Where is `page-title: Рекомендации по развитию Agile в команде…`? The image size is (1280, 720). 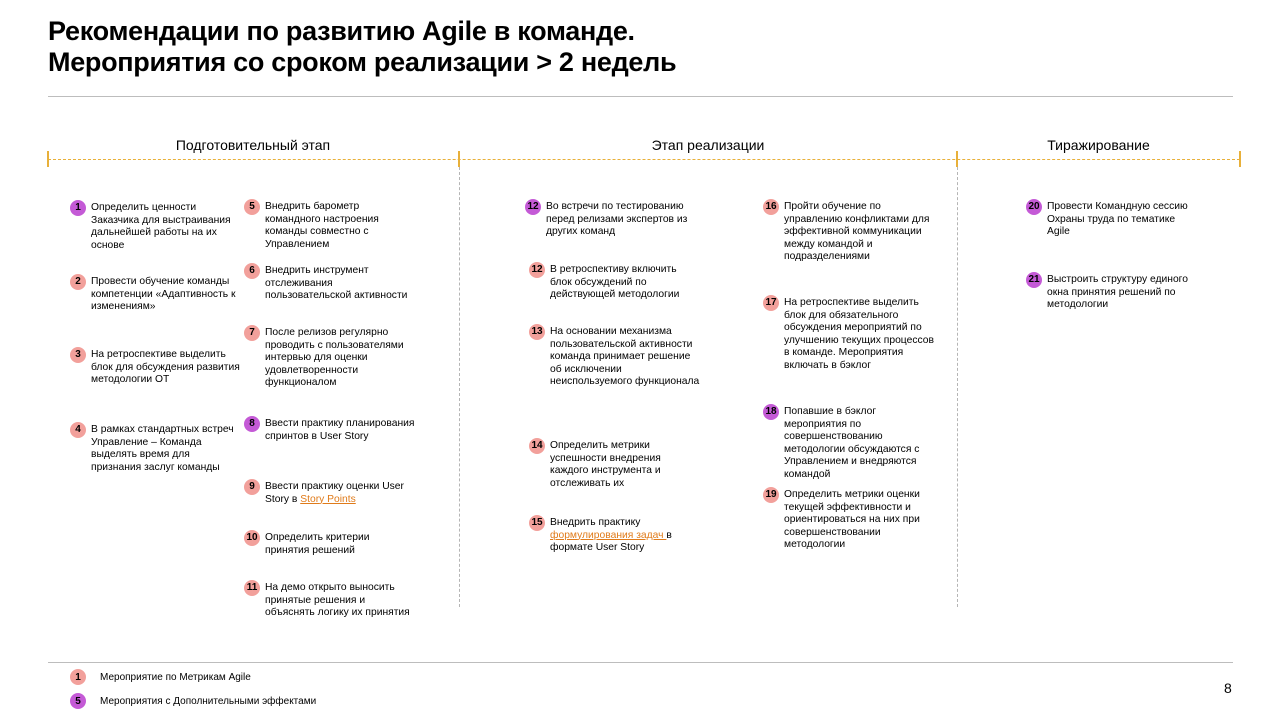
page-title: Рекомендации по развитию Agile в команде… is located at coordinates (362, 47).